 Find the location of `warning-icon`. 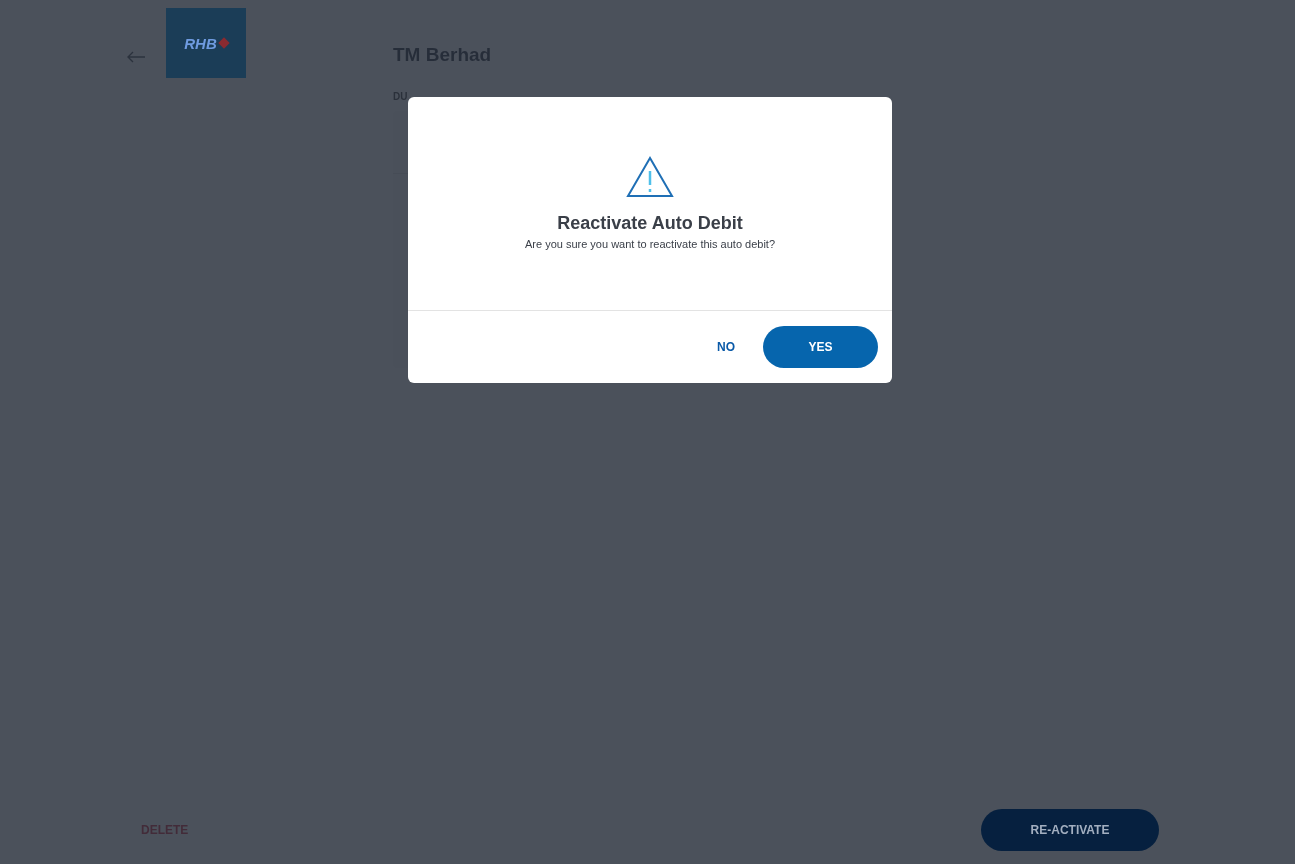

warning-icon is located at coordinates (650, 177).